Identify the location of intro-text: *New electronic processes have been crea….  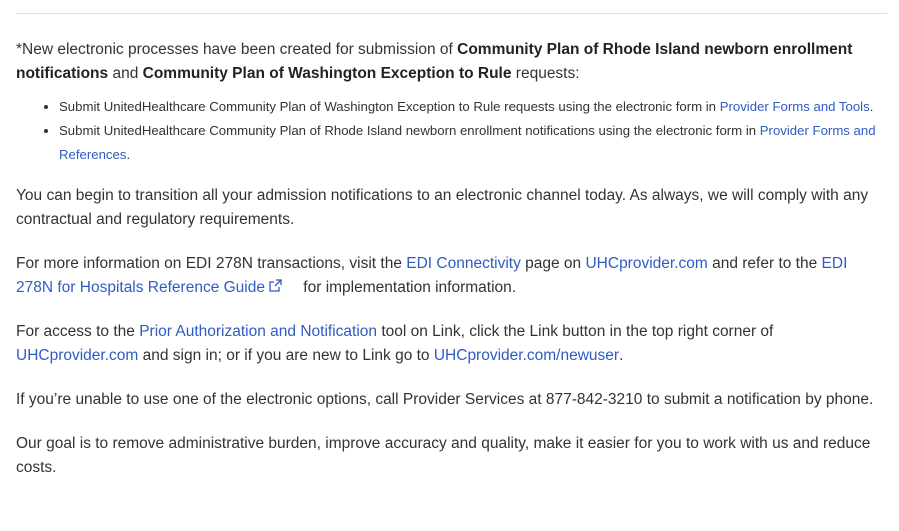
(237, 49).